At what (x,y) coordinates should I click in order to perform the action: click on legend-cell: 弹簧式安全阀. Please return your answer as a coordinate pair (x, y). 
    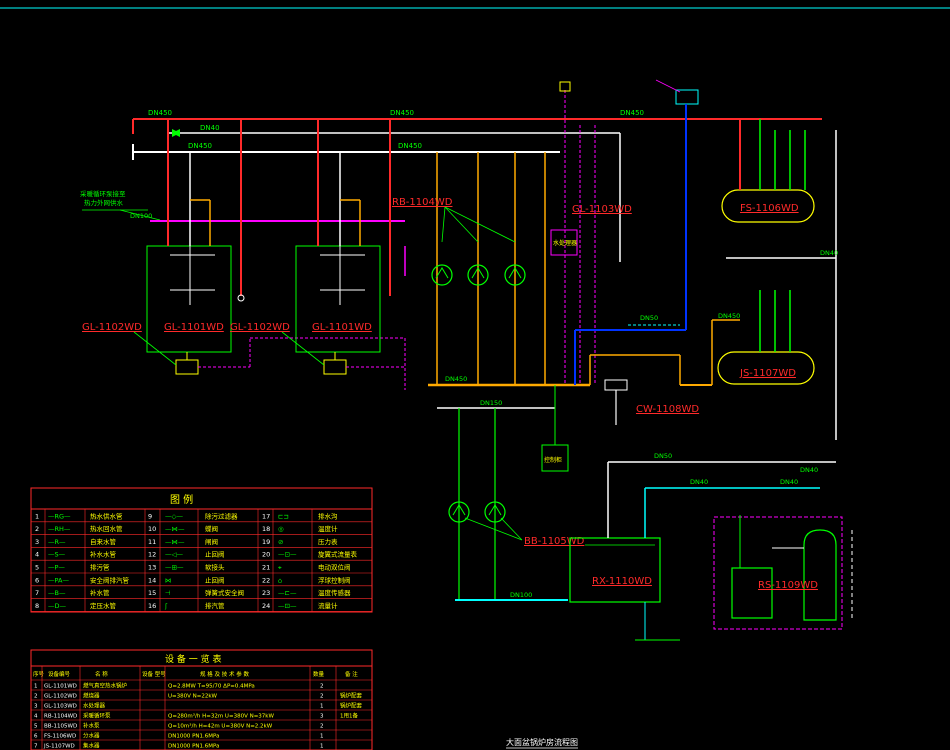
    Looking at the image, I should click on (224, 592).